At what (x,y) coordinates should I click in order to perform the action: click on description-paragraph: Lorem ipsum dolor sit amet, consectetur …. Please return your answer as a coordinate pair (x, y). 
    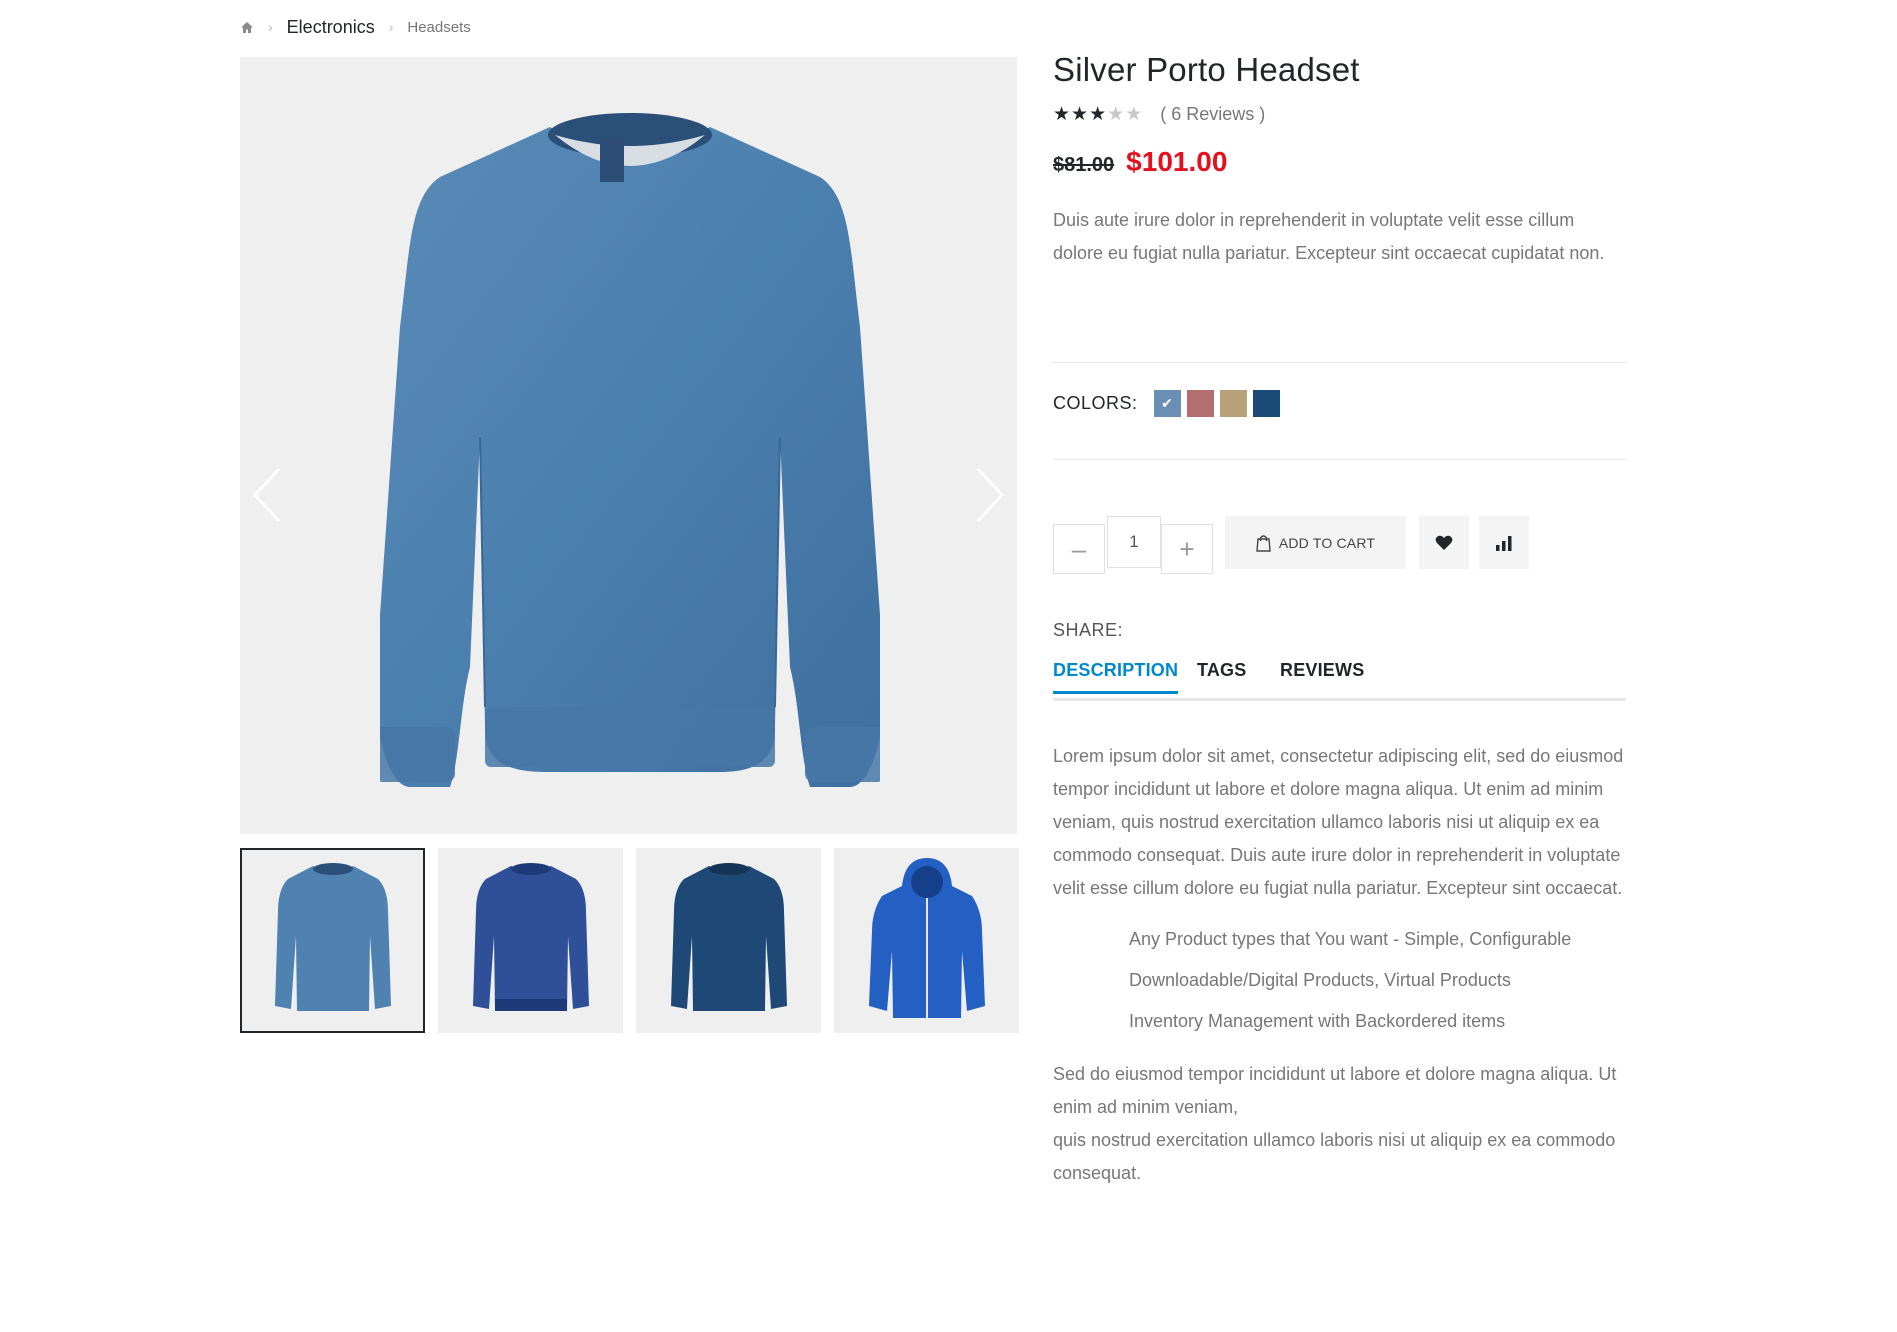
    Looking at the image, I should click on (1338, 822).